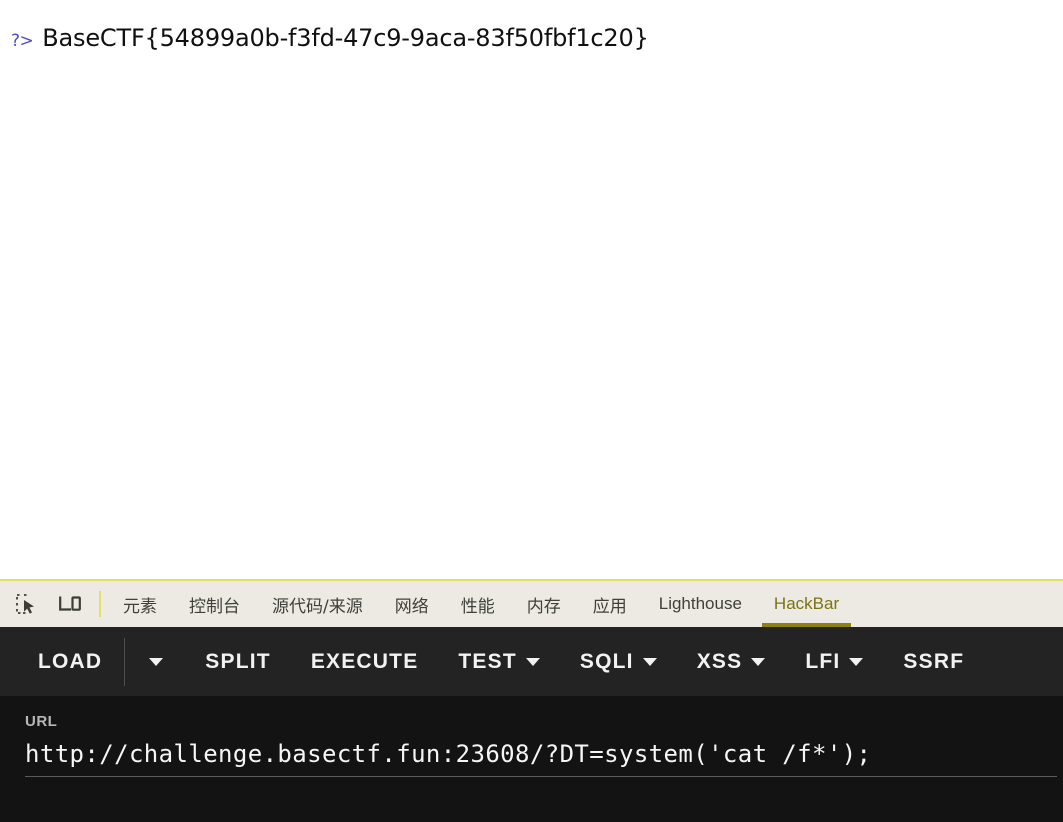  I want to click on lfi-button: LFI, so click(834, 662).